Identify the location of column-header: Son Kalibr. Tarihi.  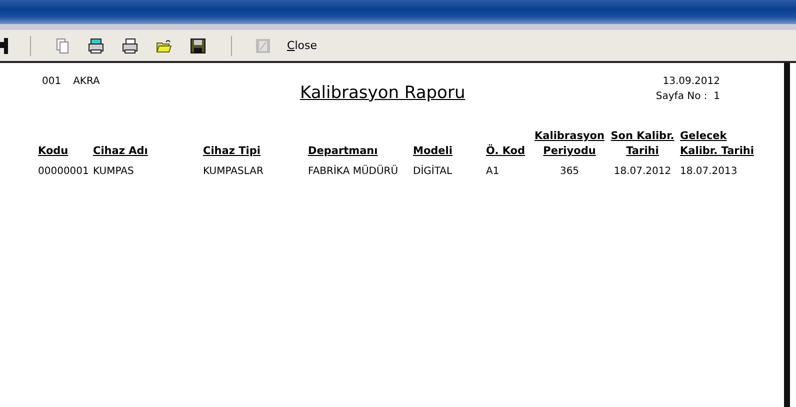
(643, 144).